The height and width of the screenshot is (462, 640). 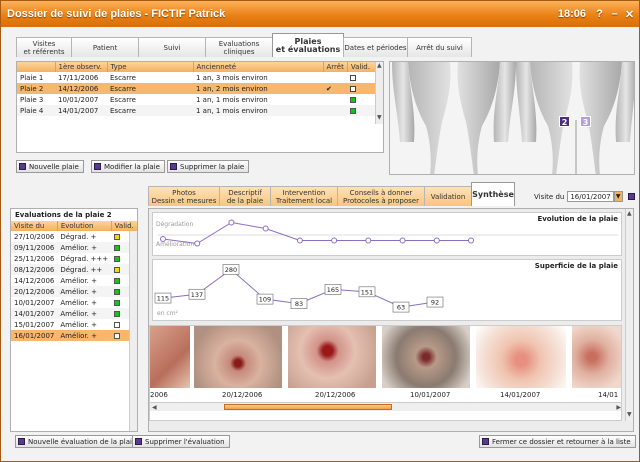 What do you see at coordinates (245, 196) in the screenshot?
I see `tab-descriptif: Descriptif de la plaie` at bounding box center [245, 196].